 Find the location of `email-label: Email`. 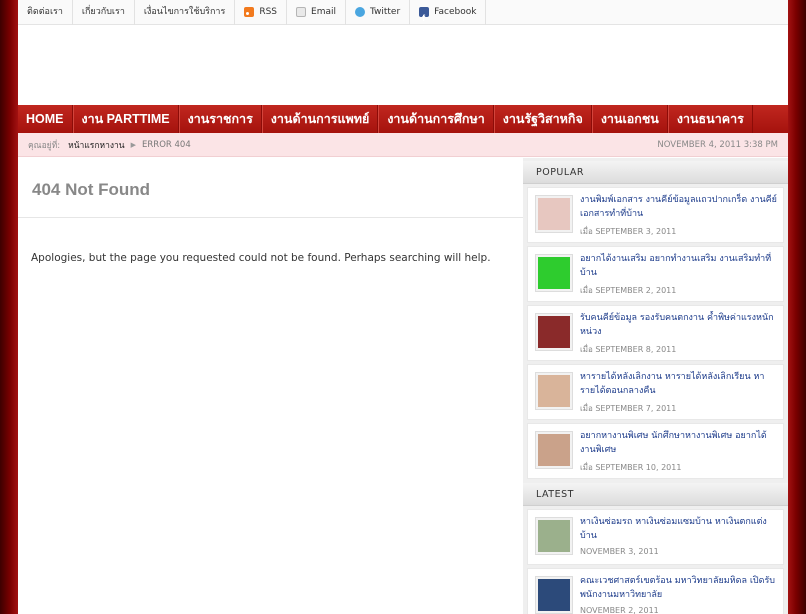

email-label: Email is located at coordinates (323, 11).